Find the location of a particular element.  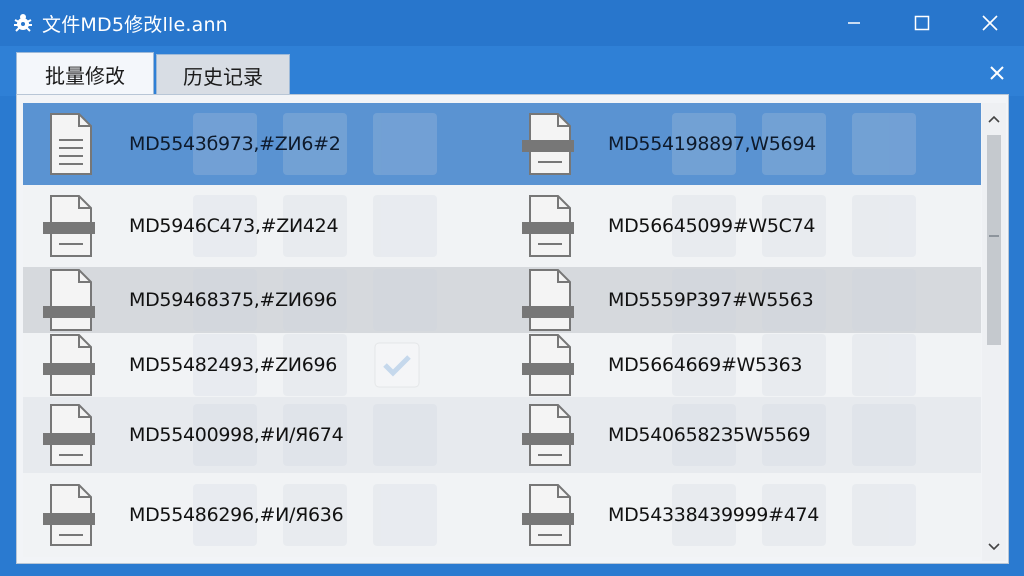

window-title: 文件MD5修改lle.ann is located at coordinates (135, 24).